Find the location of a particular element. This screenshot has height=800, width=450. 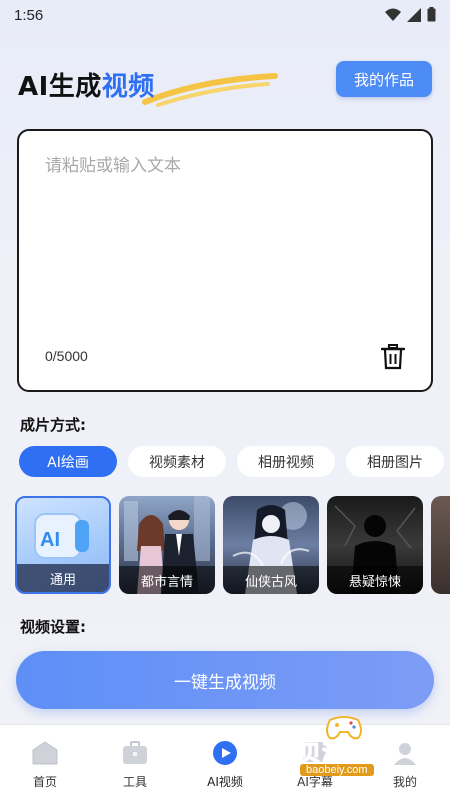

watermark-url: baobeiy.com is located at coordinates (337, 770).